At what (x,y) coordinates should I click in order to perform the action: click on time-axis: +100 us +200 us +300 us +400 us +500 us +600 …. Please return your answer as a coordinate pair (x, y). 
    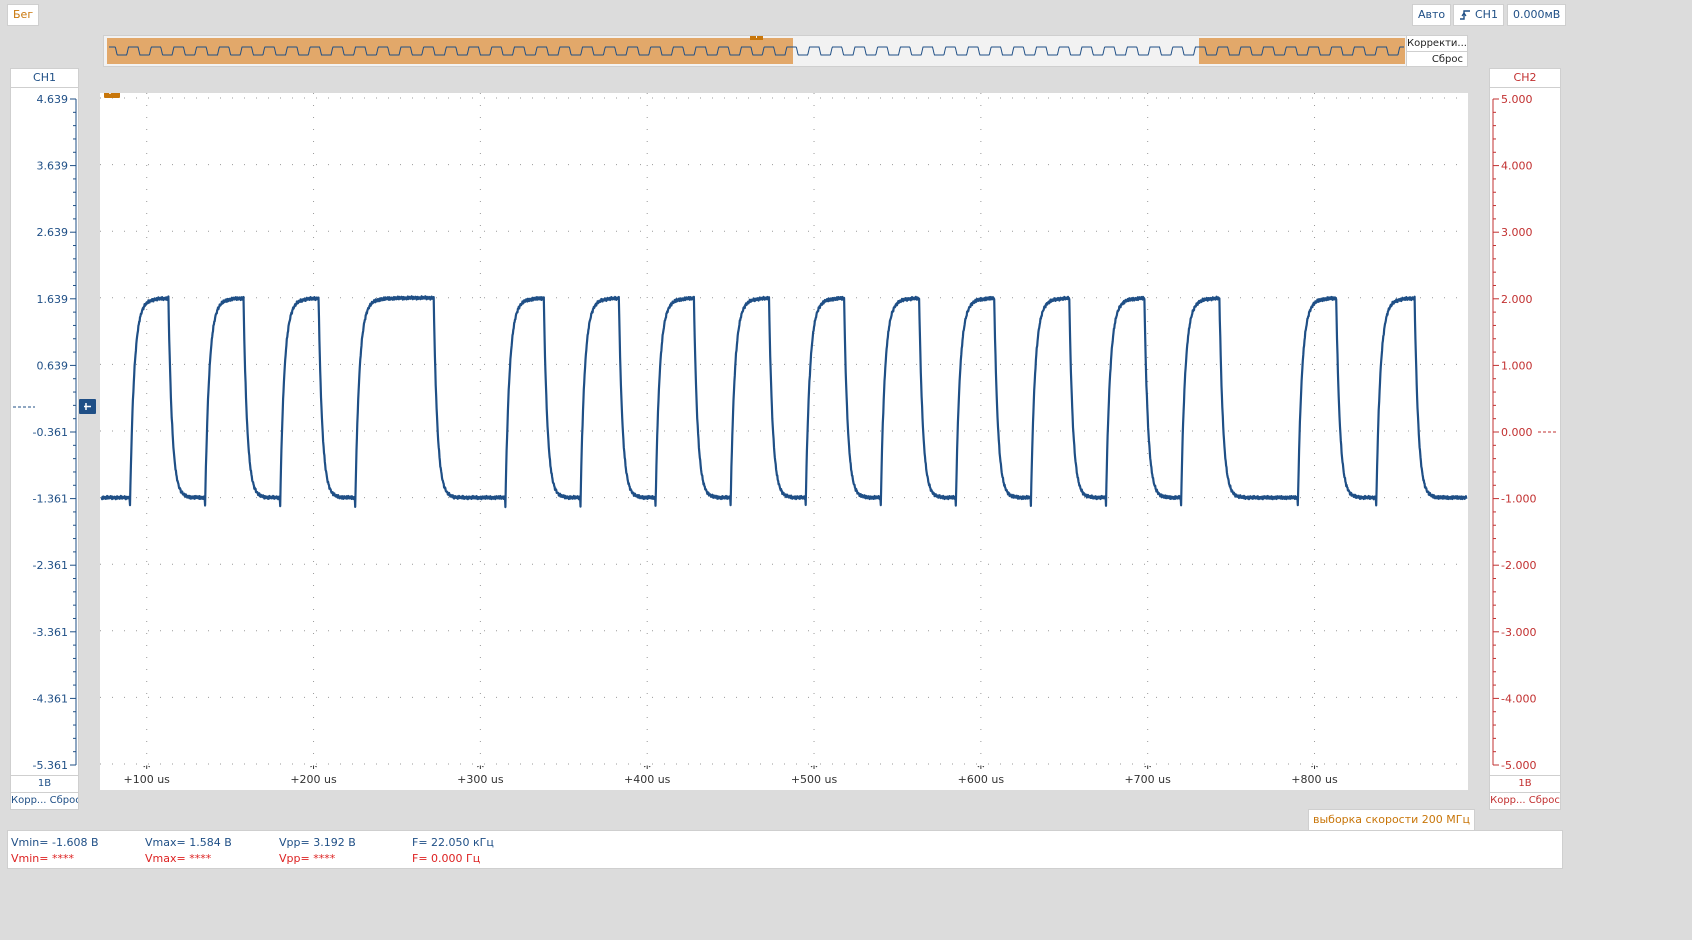
    Looking at the image, I should click on (784, 778).